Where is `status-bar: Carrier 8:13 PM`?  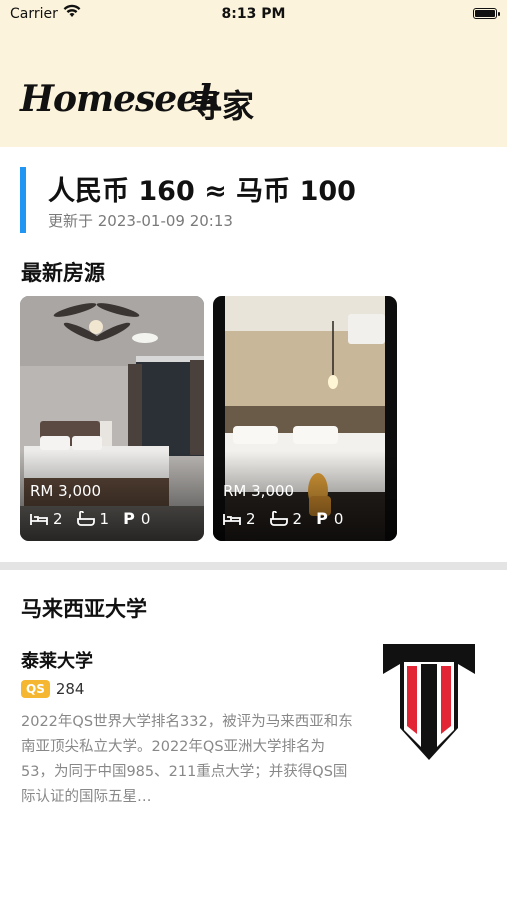
status-bar: Carrier 8:13 PM is located at coordinates (253, 15).